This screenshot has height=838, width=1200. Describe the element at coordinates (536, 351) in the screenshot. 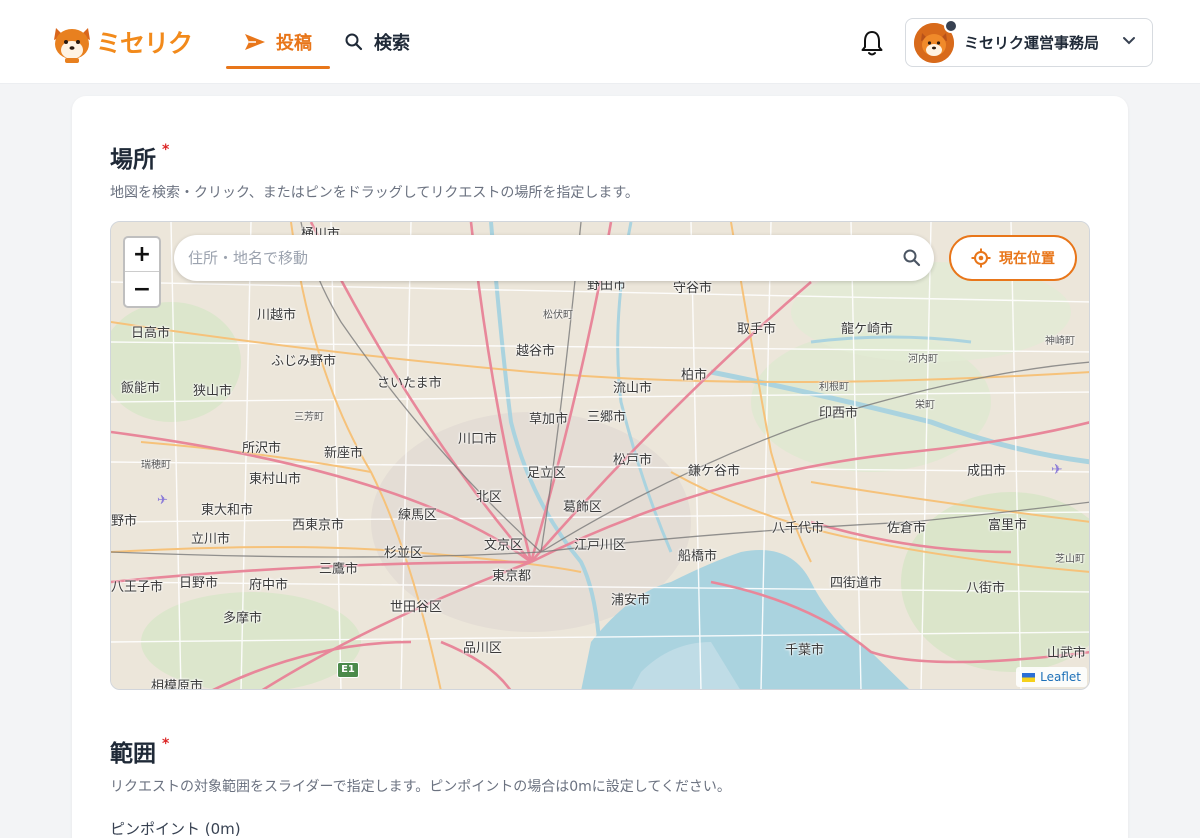

I see `map-label: 越谷市` at that location.